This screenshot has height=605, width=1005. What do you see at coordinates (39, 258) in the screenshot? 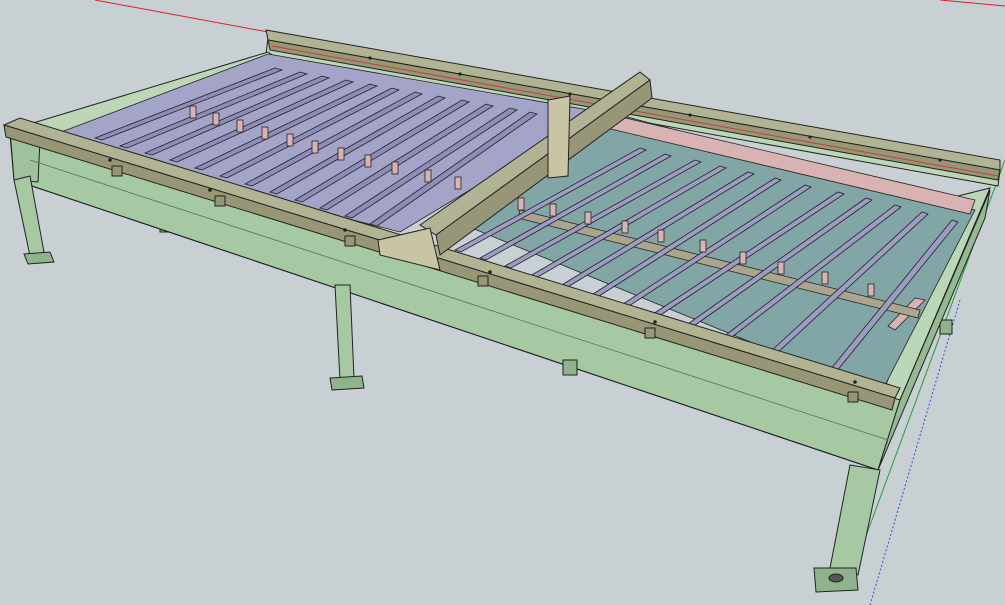
I see `foot-front-left` at bounding box center [39, 258].